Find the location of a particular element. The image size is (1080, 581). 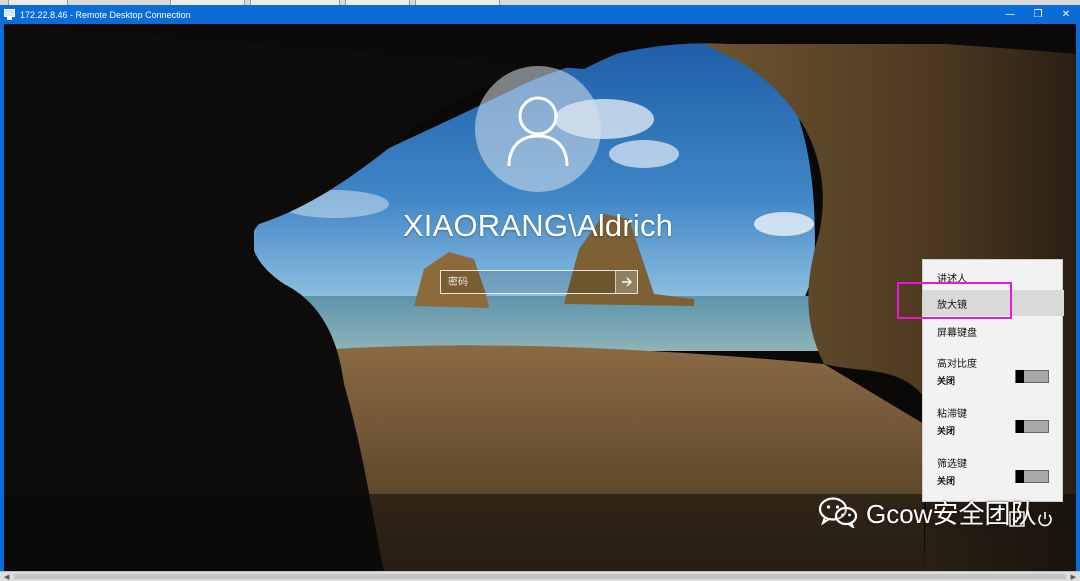

close-button: ✕ is located at coordinates (1066, 14).